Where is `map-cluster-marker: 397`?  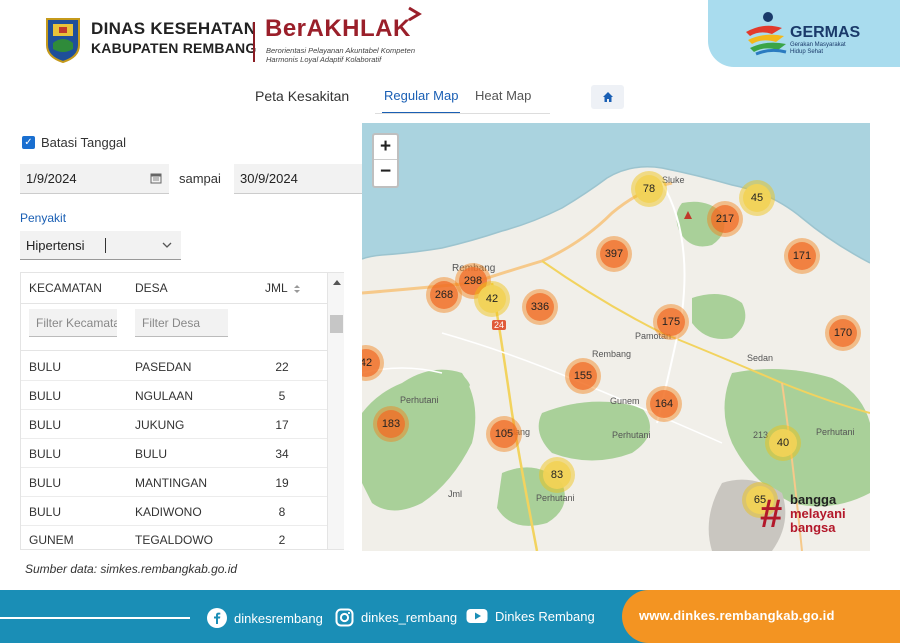
map-cluster-marker: 397 is located at coordinates (614, 254).